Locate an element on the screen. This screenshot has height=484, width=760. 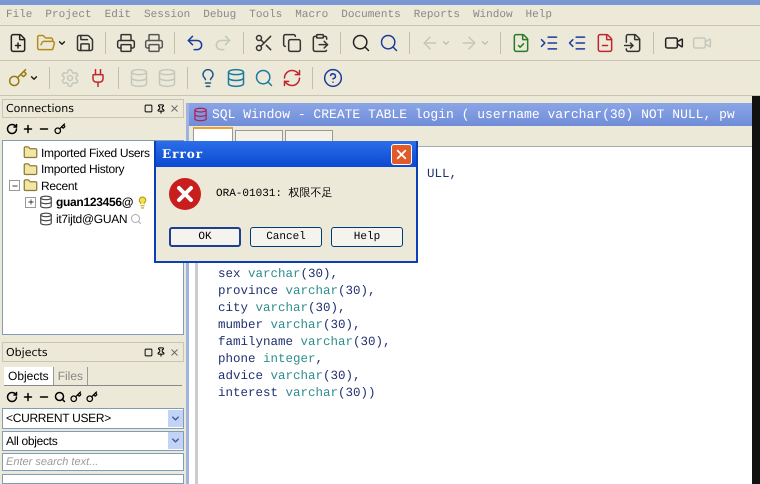
tree-item: it7ijtd@GUAN is located at coordinates (92, 219).